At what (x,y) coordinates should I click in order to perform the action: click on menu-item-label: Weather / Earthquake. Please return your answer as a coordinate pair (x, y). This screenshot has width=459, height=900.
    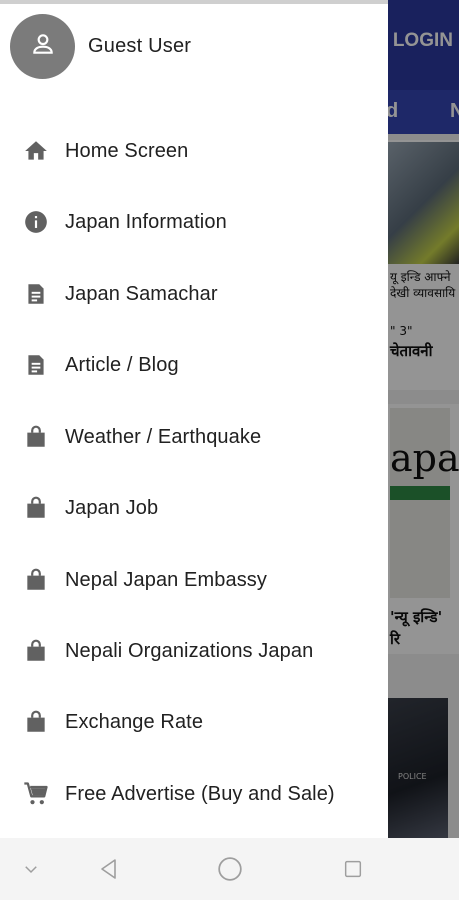
    Looking at the image, I should click on (163, 436).